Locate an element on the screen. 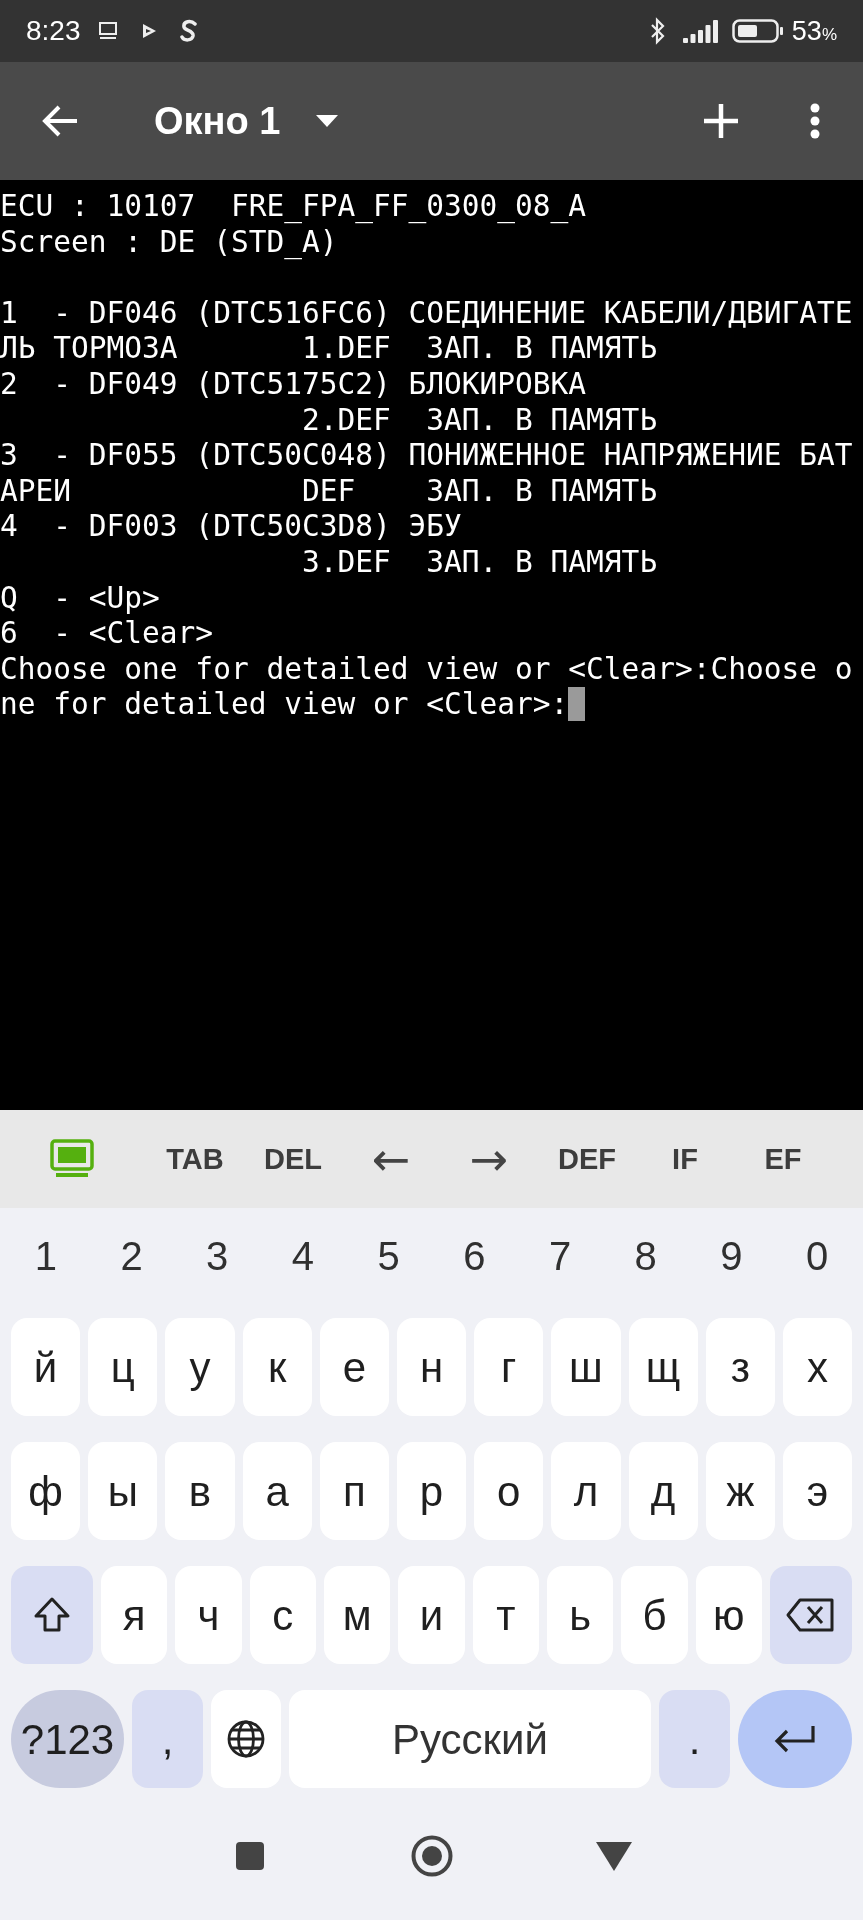 The image size is (863, 1920). letter-key: б is located at coordinates (654, 1615).